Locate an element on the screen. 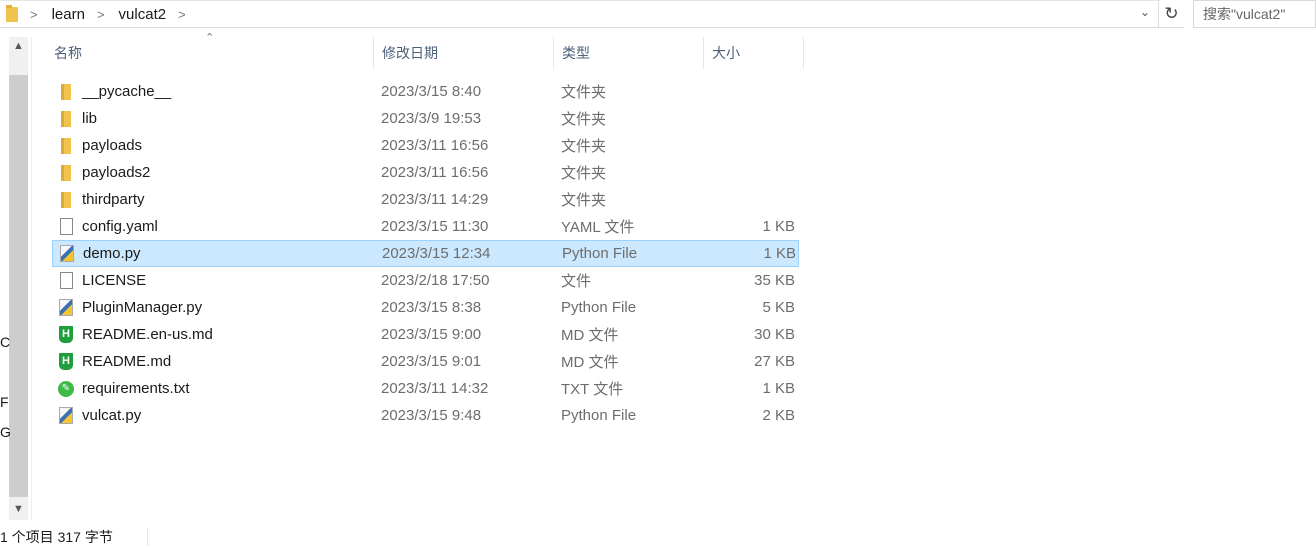 The width and height of the screenshot is (1316, 548). file-date: 2023/3/15 8:40 is located at coordinates (431, 91).